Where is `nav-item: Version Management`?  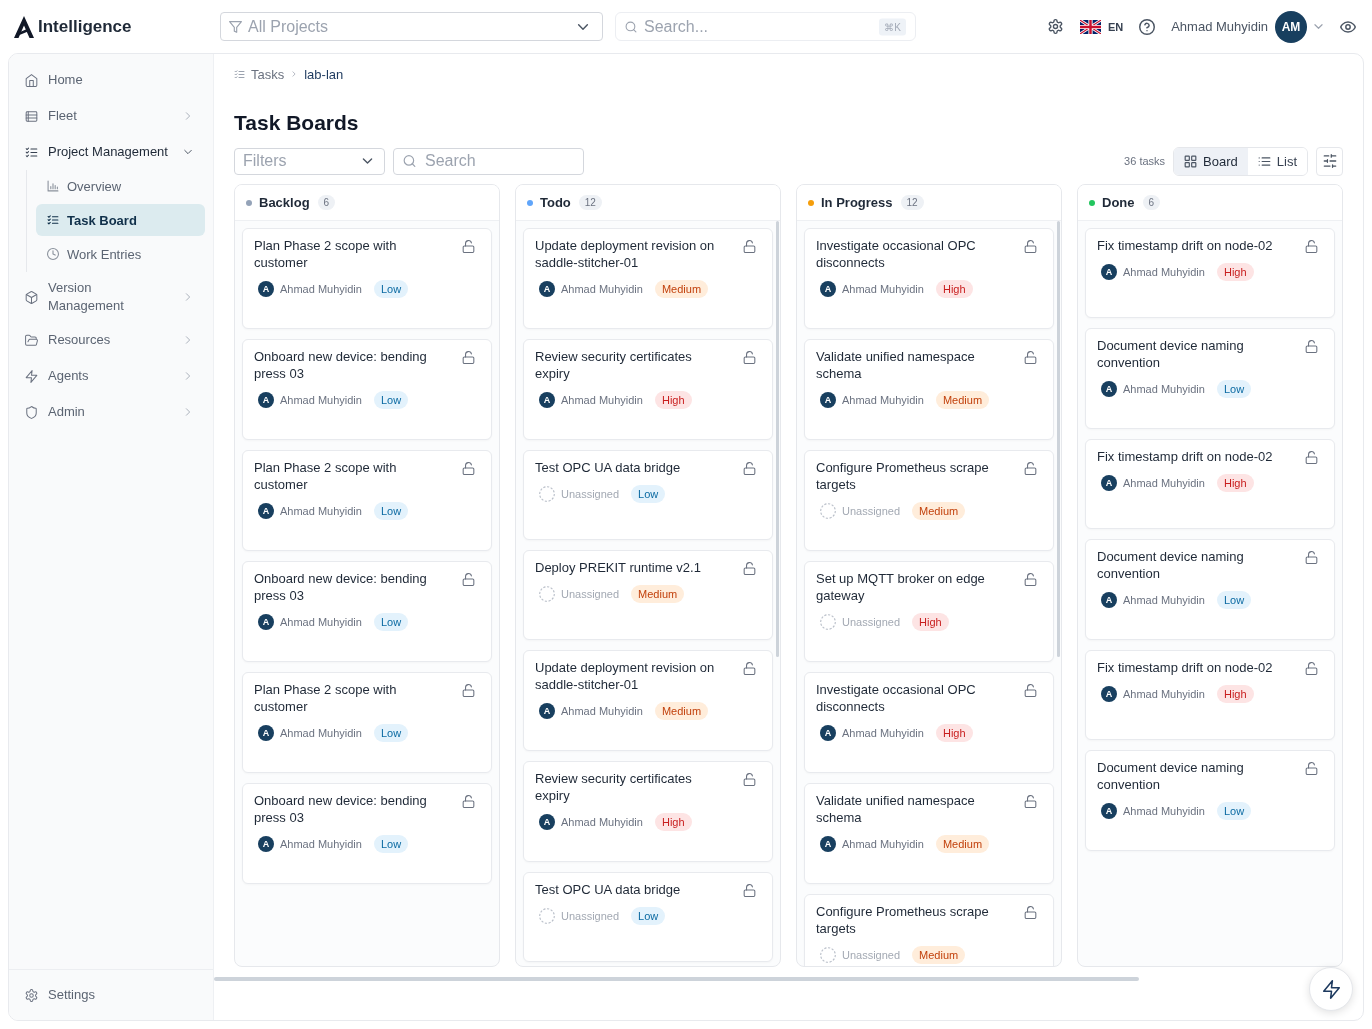 nav-item: Version Management is located at coordinates (111, 297).